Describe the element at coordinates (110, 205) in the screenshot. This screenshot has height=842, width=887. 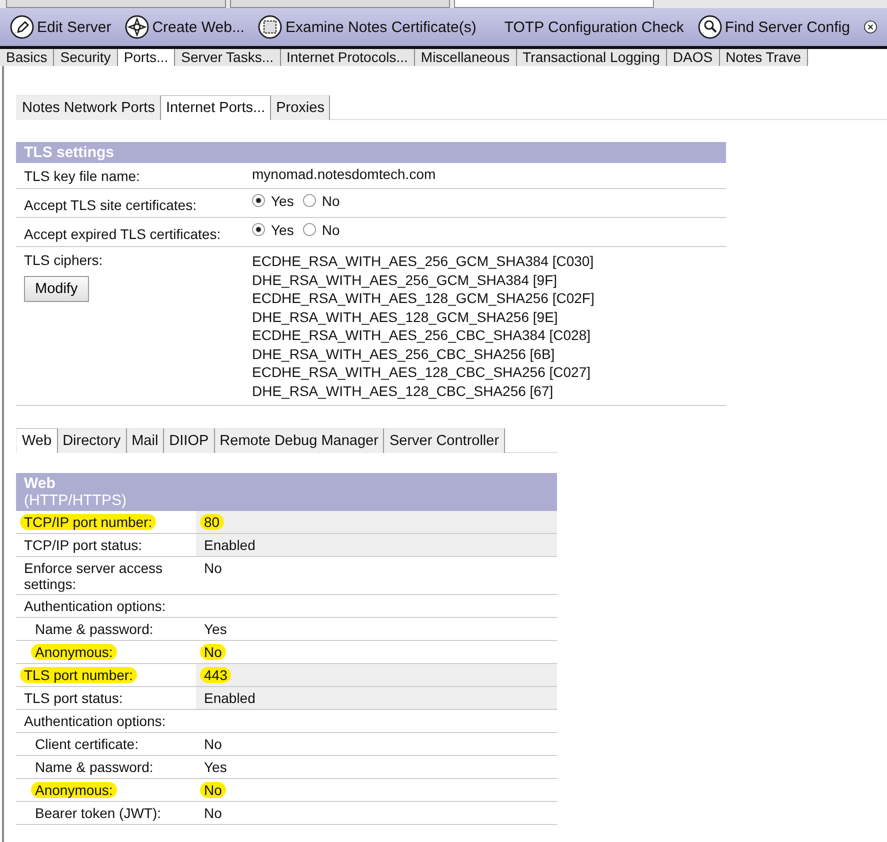
I see `field-label: Accept TLS site certificates:` at that location.